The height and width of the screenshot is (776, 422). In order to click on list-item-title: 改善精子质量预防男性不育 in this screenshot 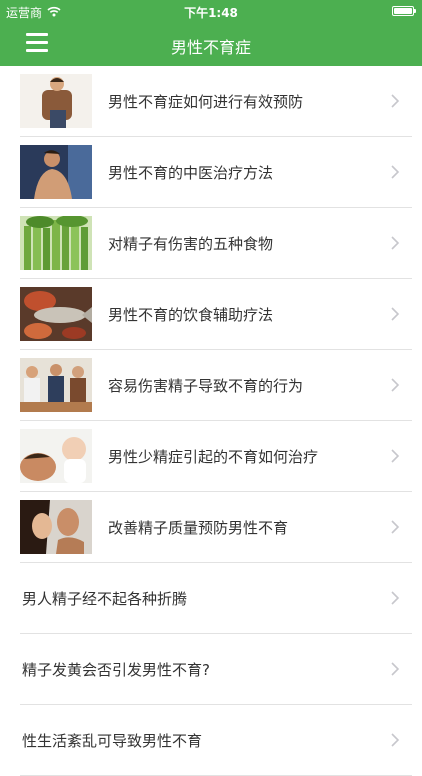, I will do `click(198, 528)`.